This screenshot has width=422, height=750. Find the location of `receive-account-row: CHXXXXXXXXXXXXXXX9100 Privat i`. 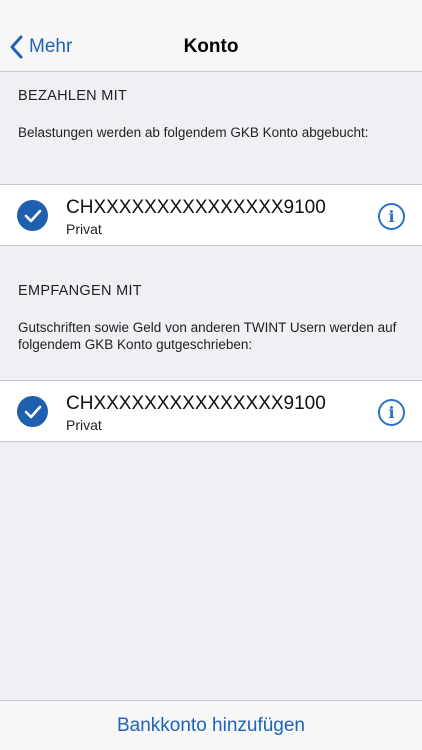

receive-account-row: CHXXXXXXXXXXXXXXX9100 Privat i is located at coordinates (211, 411).